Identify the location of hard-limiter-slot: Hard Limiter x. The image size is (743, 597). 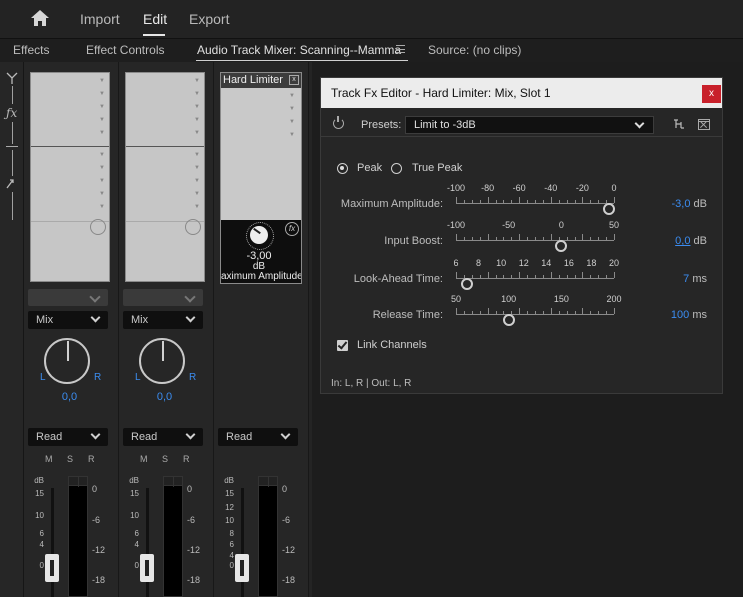
(261, 80).